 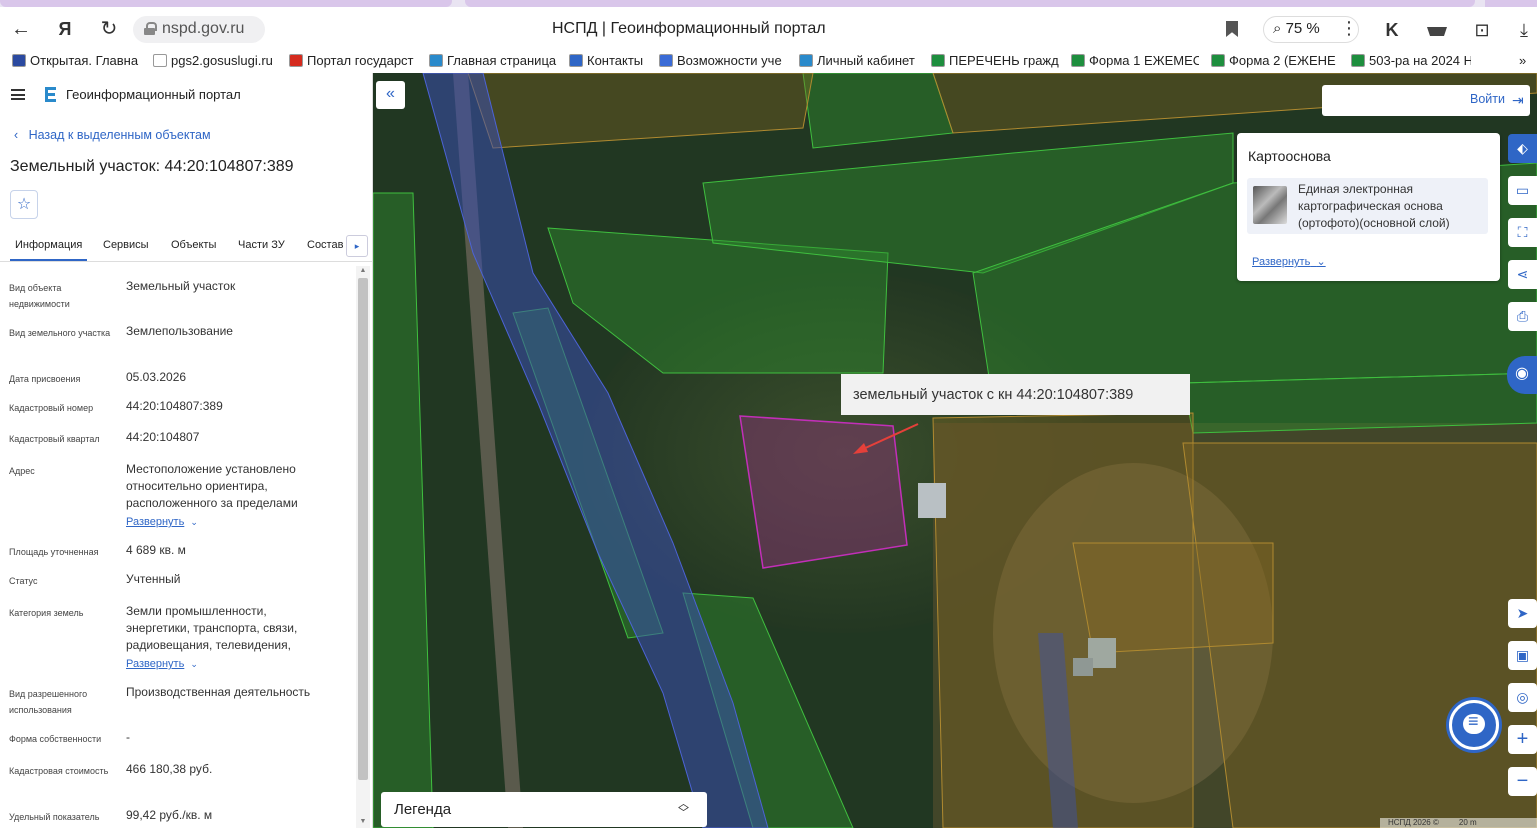 I want to click on portal-name: Геоинформационный портал, so click(x=153, y=94).